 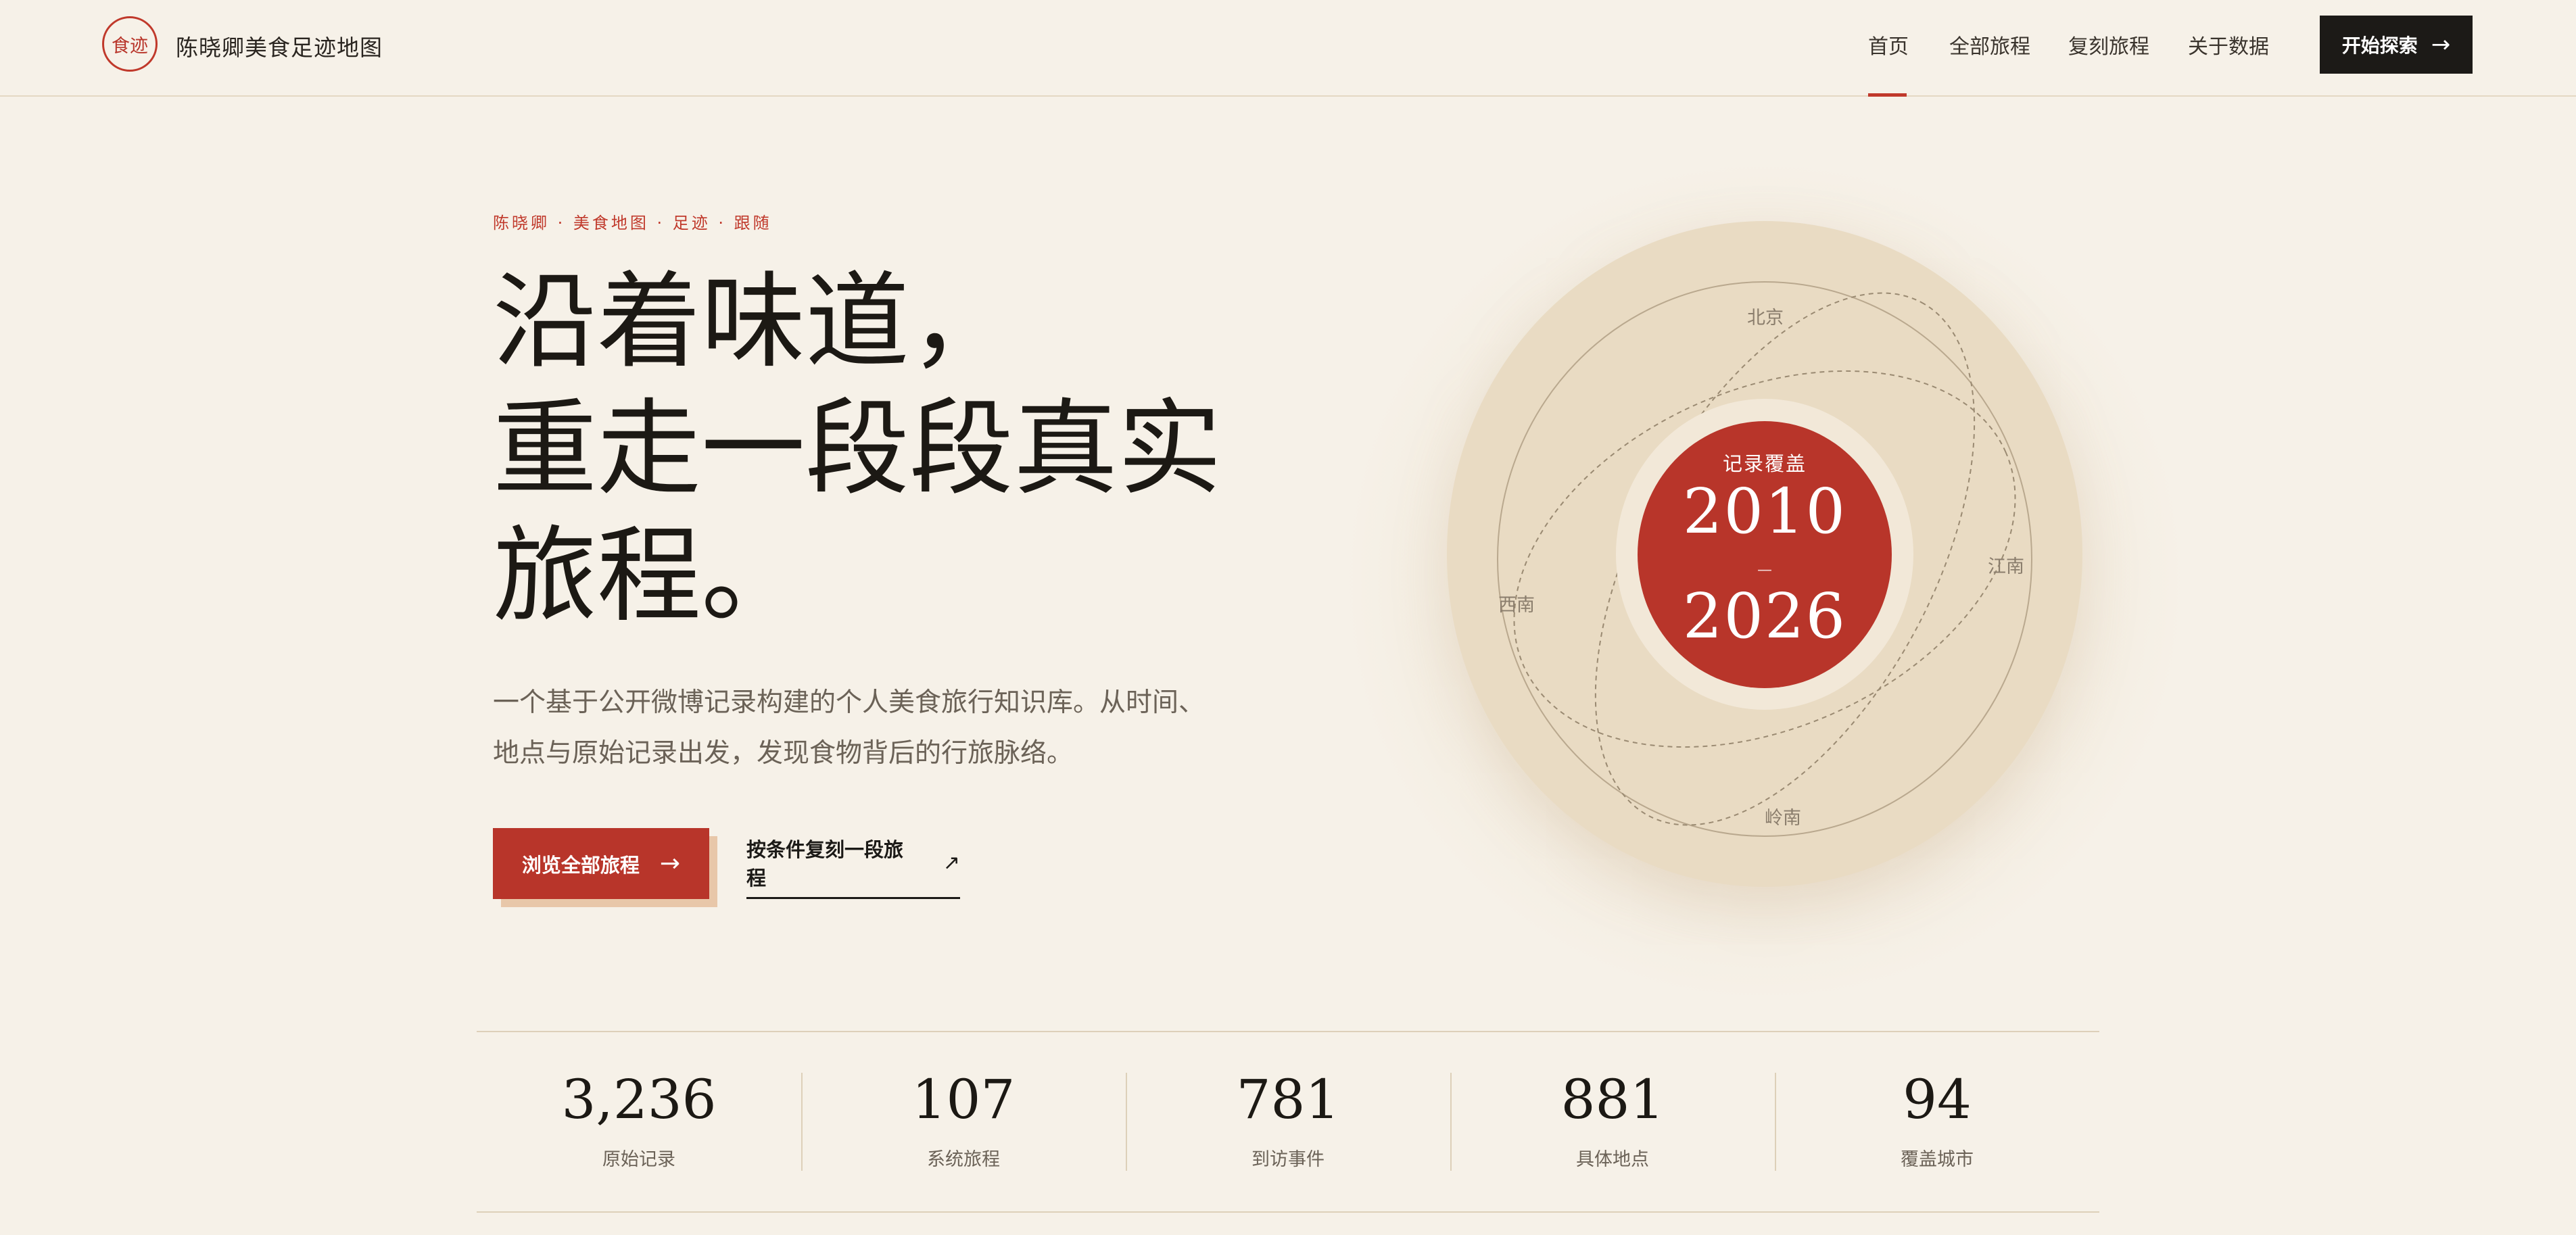 I want to click on stat-cities: 94 覆盖城市, so click(x=1937, y=1121).